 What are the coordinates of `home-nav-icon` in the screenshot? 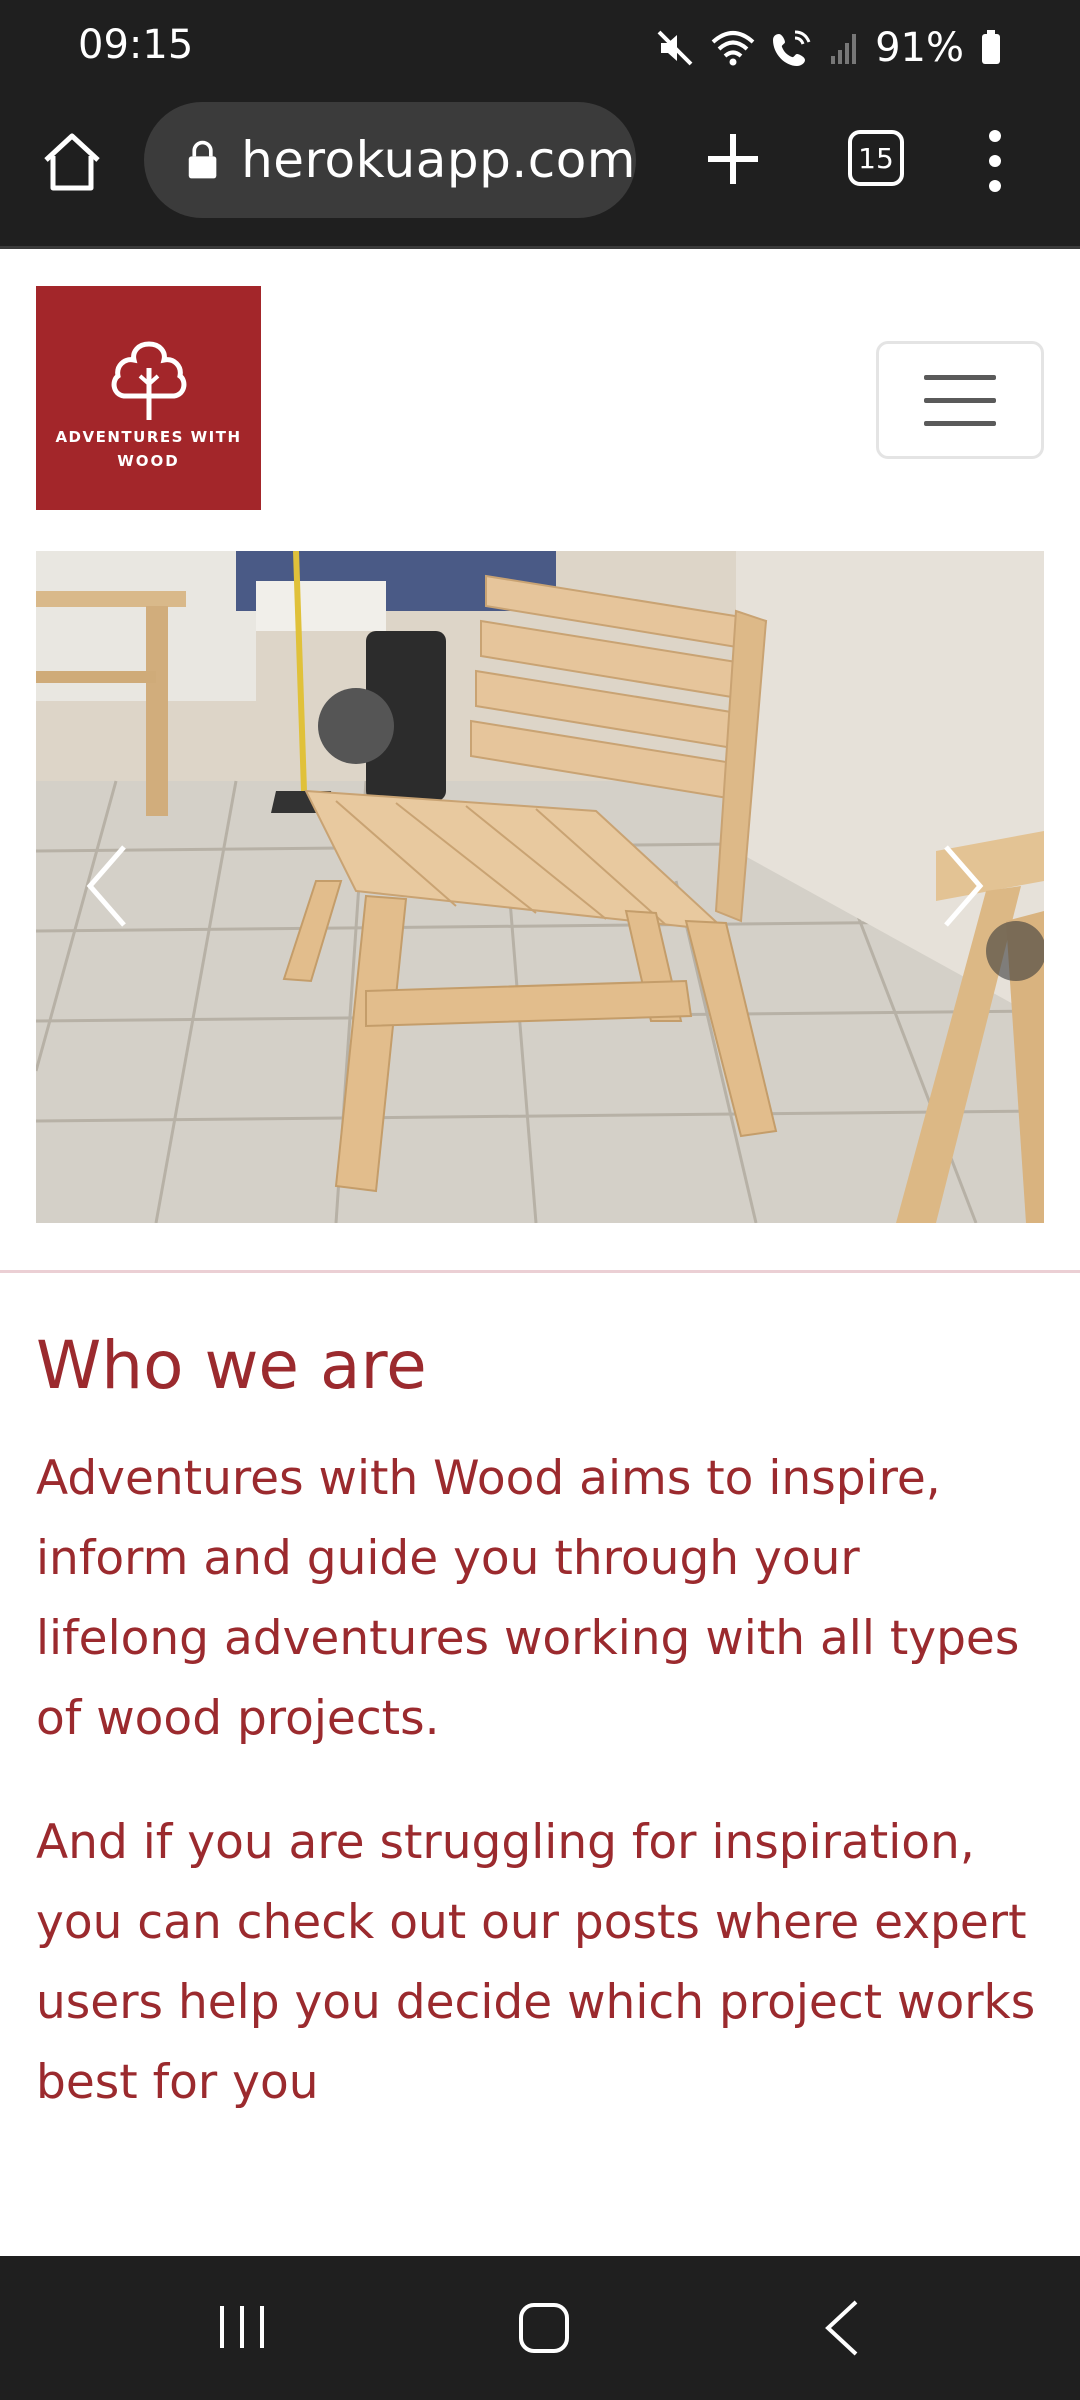 It's located at (544, 2328).